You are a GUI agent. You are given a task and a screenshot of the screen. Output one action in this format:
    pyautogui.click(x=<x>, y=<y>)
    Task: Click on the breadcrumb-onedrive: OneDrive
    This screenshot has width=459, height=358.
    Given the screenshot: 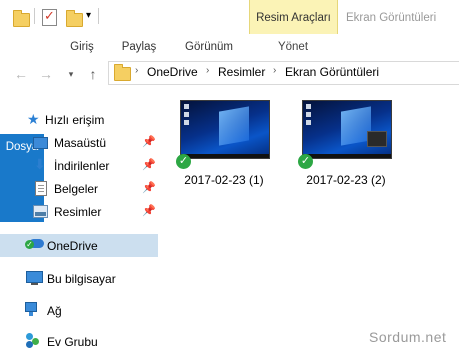 What is the action you would take?
    pyautogui.click(x=172, y=72)
    